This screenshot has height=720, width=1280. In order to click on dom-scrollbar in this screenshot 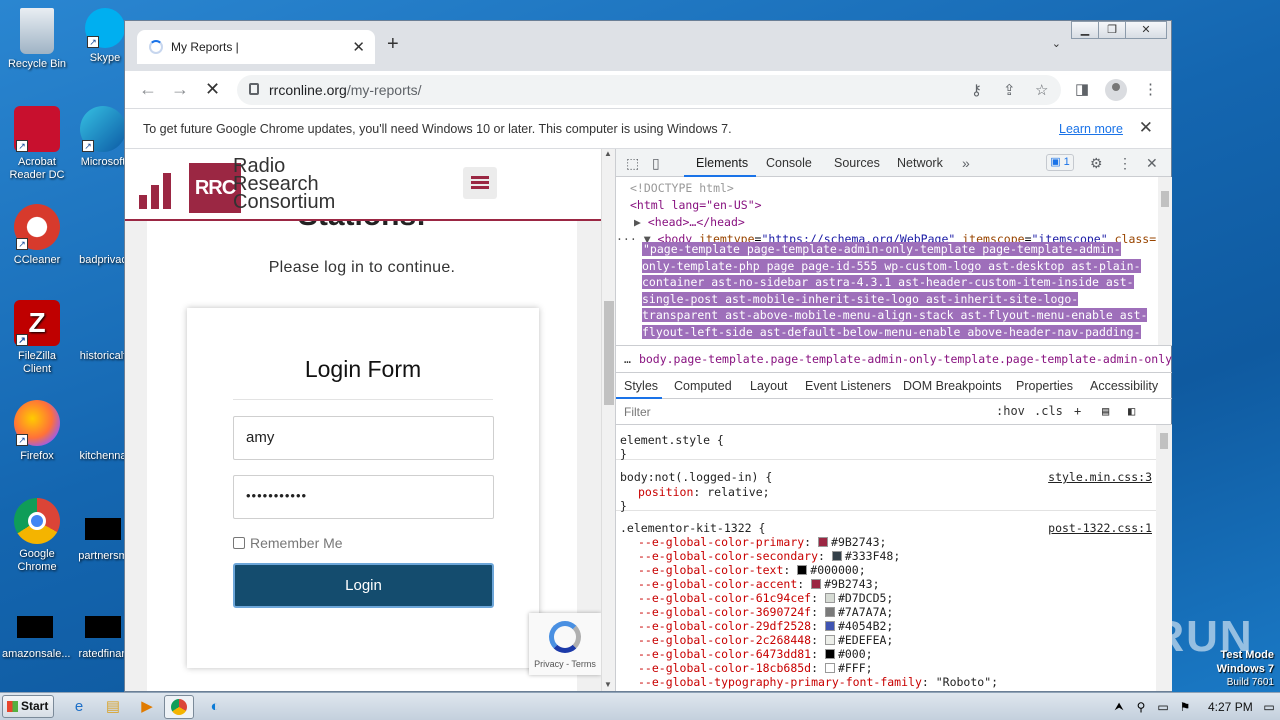, I will do `click(1165, 261)`.